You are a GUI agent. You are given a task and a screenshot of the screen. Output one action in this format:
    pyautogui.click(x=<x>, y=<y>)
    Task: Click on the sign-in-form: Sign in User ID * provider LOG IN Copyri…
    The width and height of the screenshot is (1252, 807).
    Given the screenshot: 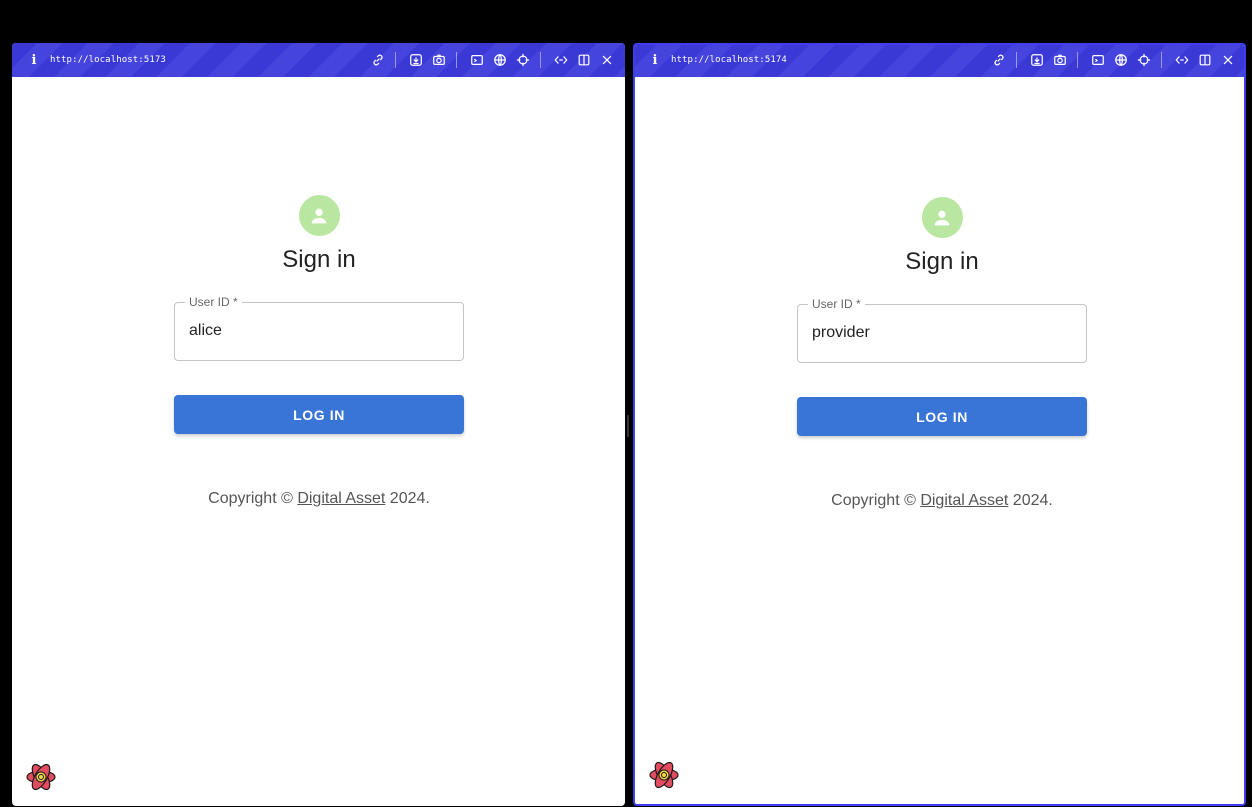 What is the action you would take?
    pyautogui.click(x=942, y=353)
    